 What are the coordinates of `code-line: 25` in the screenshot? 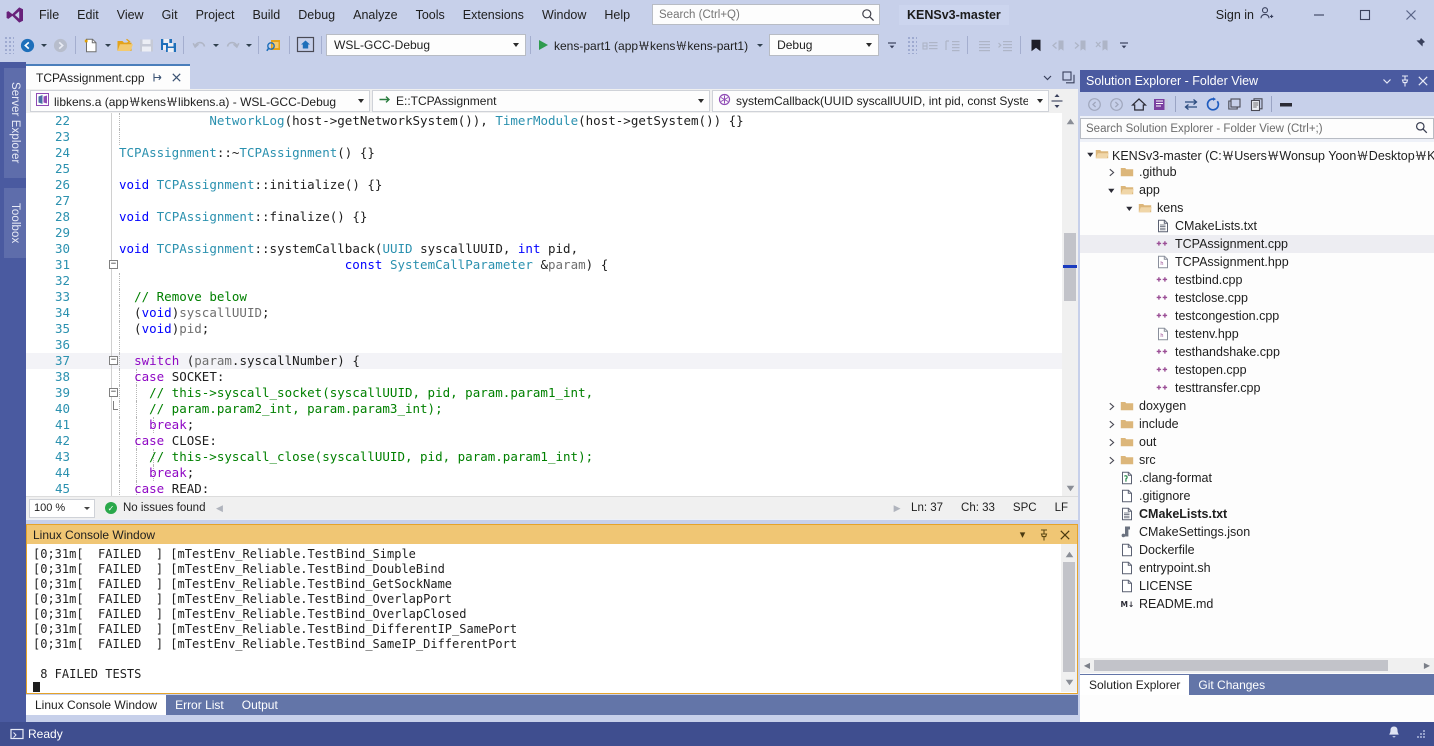 It's located at (552, 169).